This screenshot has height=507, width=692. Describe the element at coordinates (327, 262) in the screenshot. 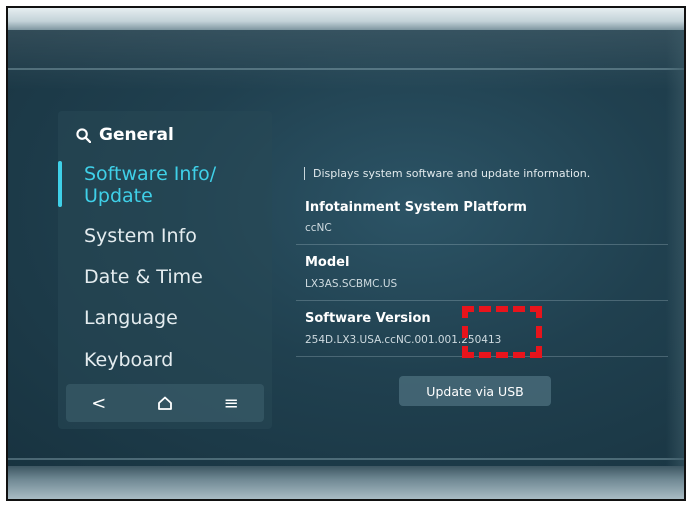

I see `model-title: Model` at that location.